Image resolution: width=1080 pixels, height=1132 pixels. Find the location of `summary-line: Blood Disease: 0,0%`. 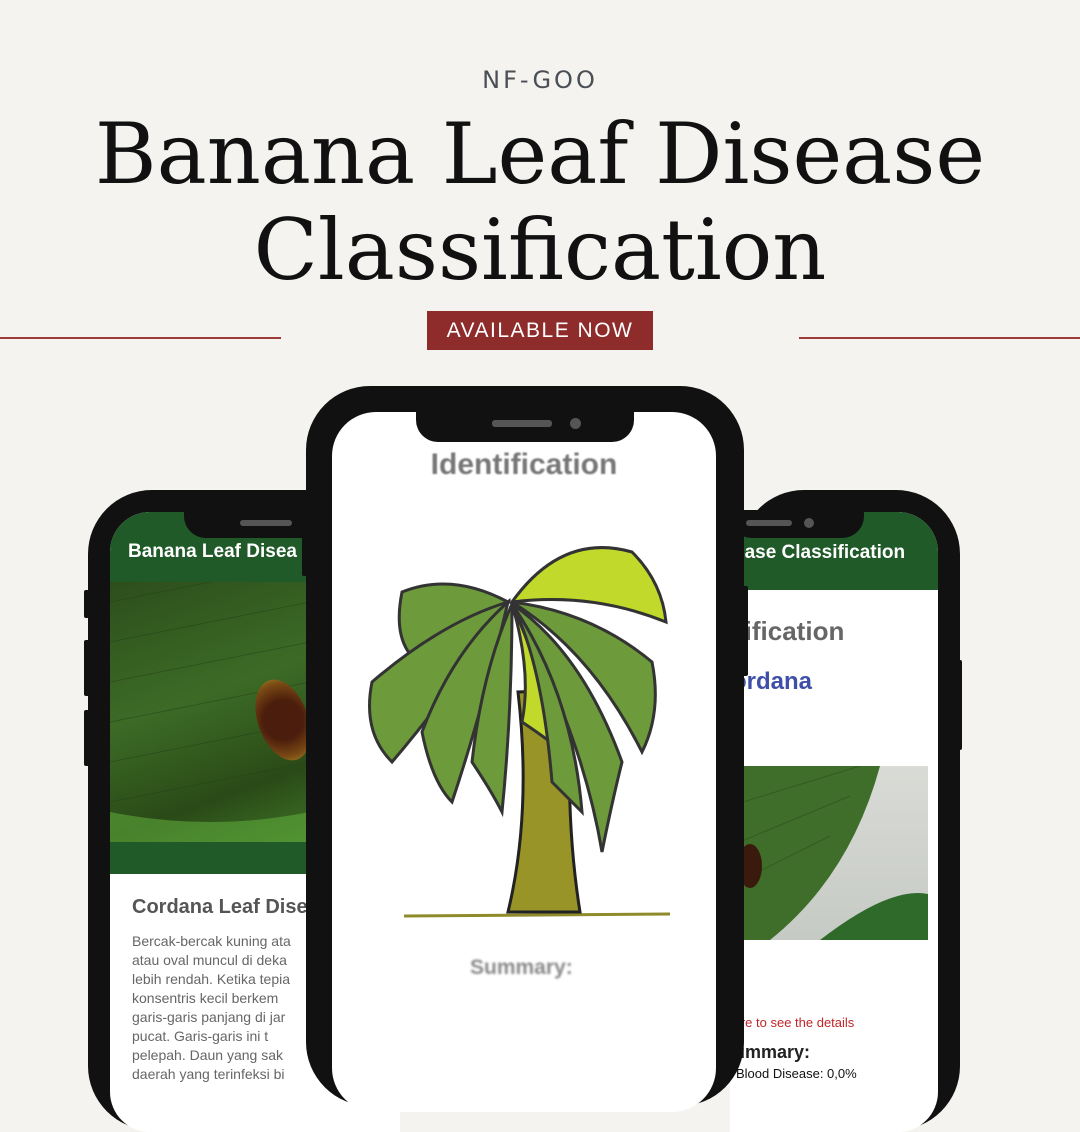

summary-line: Blood Disease: 0,0% is located at coordinates (796, 1073).